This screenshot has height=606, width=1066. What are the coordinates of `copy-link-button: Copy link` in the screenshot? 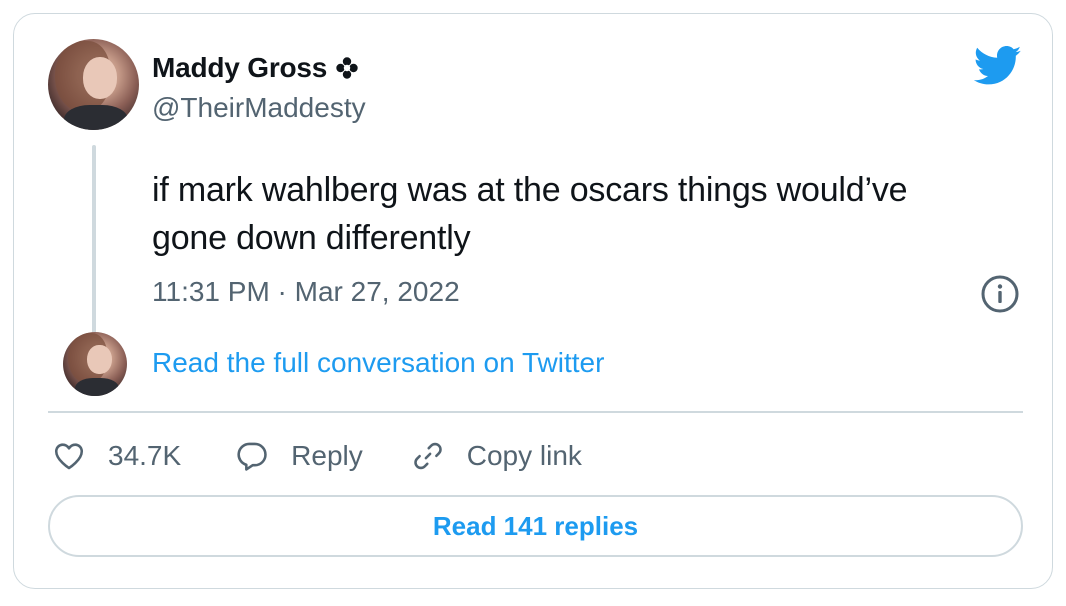 It's located at (496, 456).